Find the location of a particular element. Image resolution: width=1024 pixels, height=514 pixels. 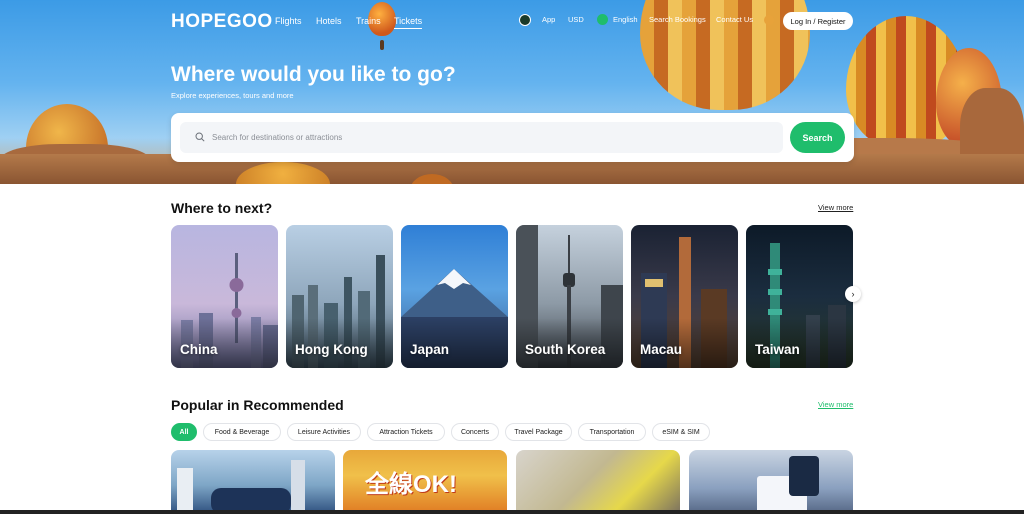

recommended-card: 全線OK! is located at coordinates (425, 482).